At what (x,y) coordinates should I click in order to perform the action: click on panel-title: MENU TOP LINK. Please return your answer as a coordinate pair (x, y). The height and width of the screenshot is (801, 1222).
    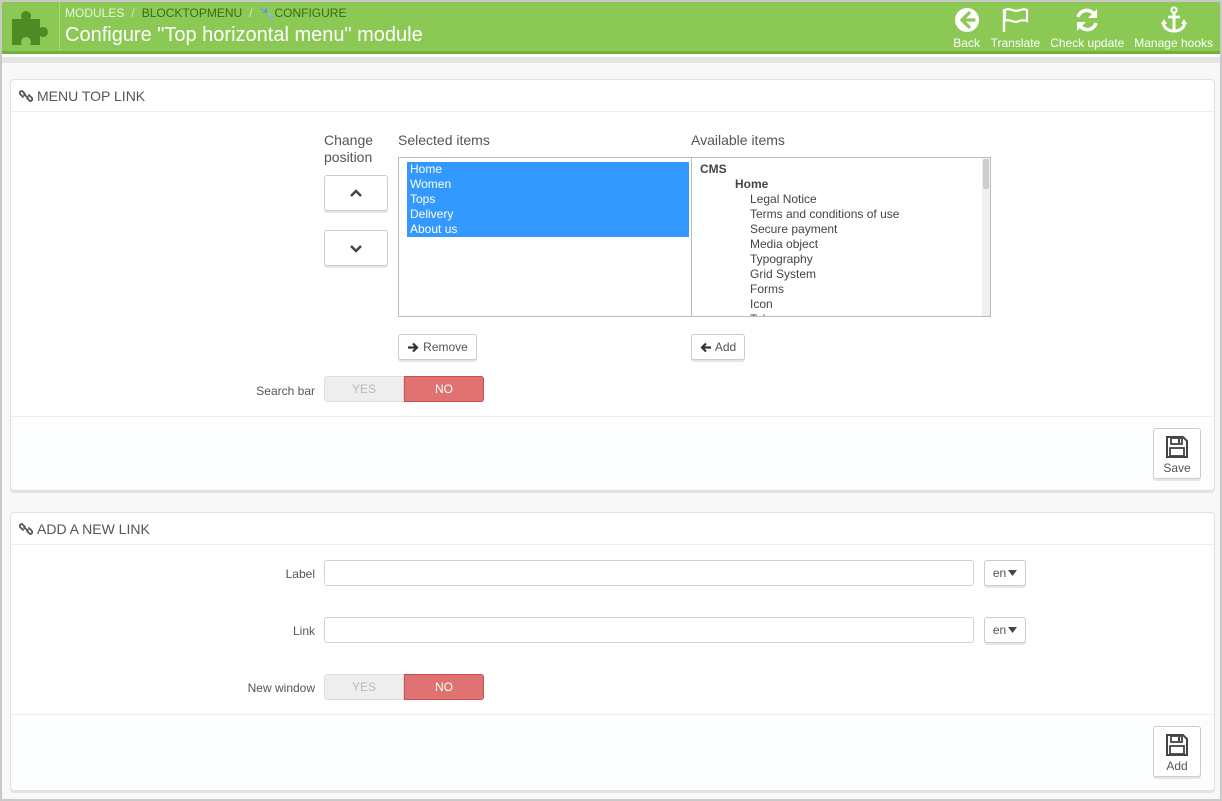
    Looking at the image, I should click on (91, 95).